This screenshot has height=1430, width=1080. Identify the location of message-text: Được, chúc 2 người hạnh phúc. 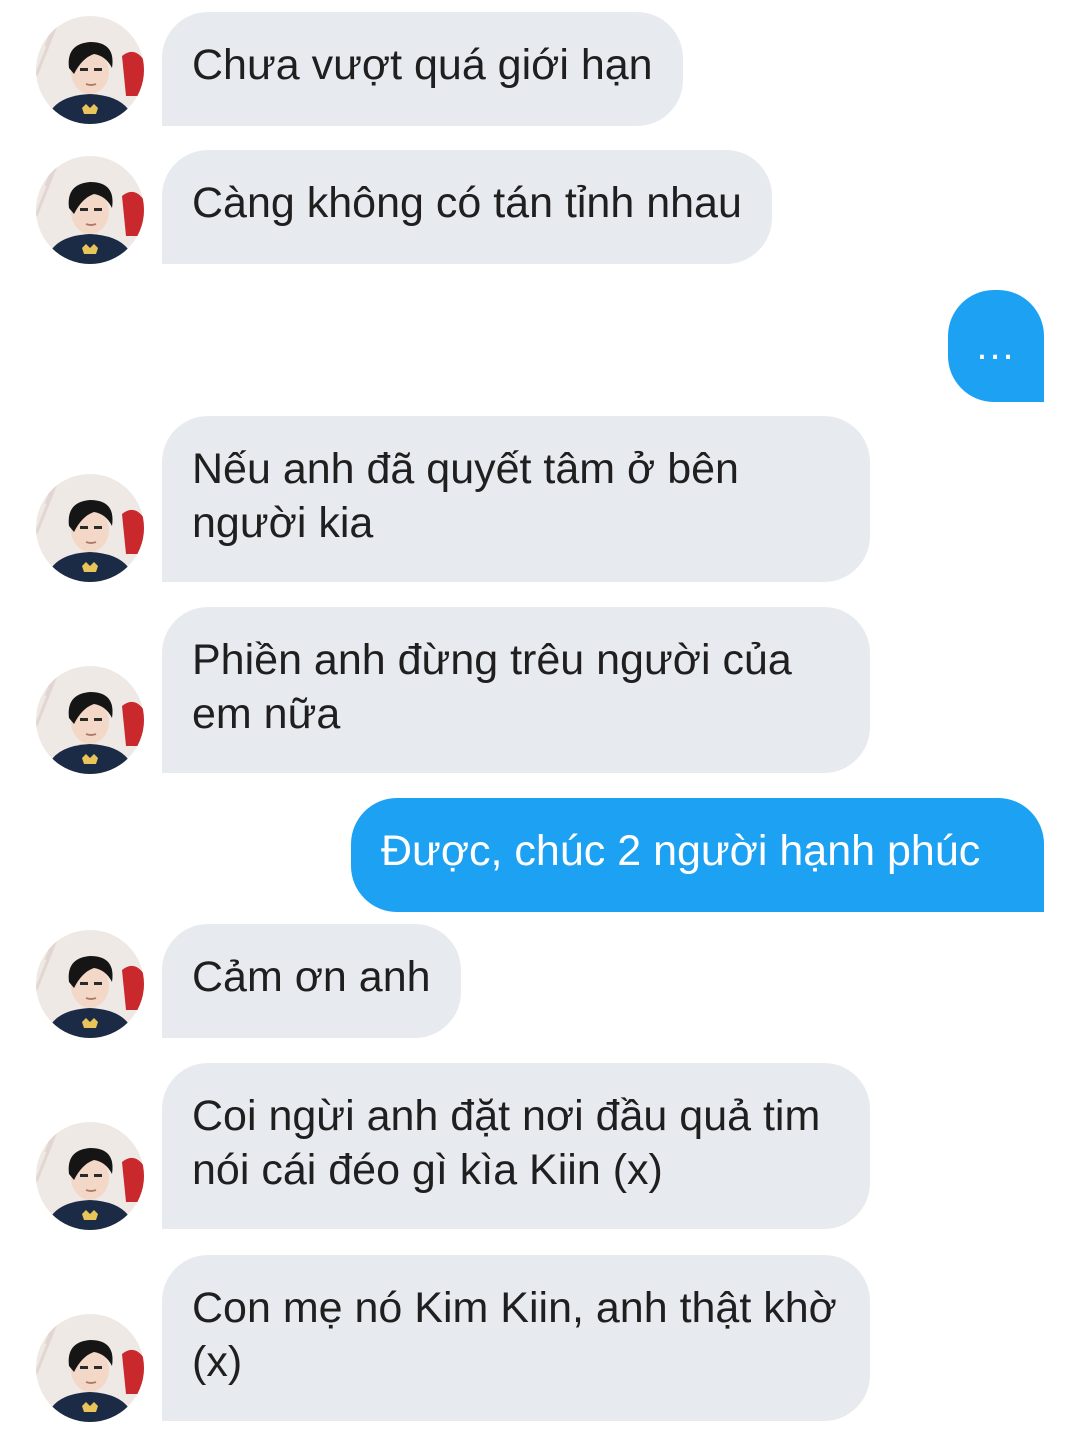
(681, 851).